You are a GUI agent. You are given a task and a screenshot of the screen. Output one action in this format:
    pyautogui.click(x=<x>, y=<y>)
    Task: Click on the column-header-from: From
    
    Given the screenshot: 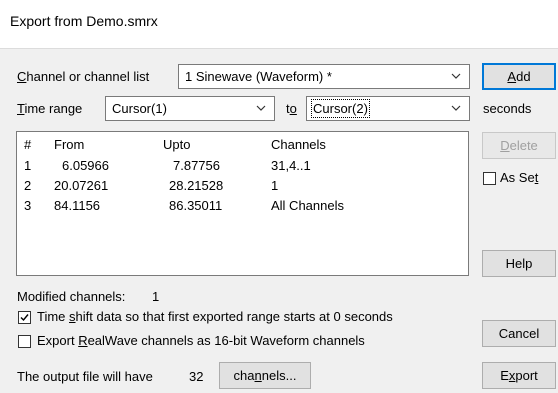 What is the action you would take?
    pyautogui.click(x=69, y=144)
    